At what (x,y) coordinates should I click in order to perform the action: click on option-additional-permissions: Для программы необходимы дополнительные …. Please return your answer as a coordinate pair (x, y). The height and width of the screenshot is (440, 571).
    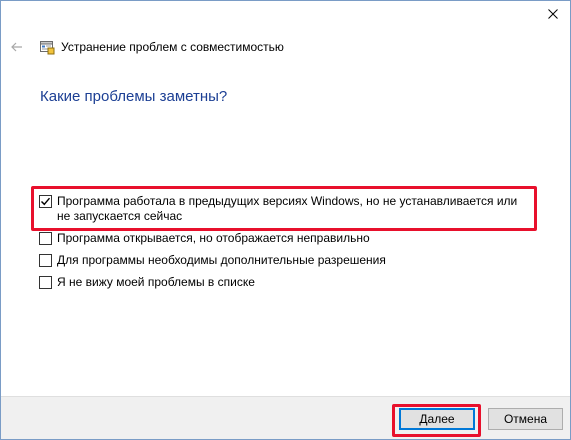
    Looking at the image, I should click on (286, 260).